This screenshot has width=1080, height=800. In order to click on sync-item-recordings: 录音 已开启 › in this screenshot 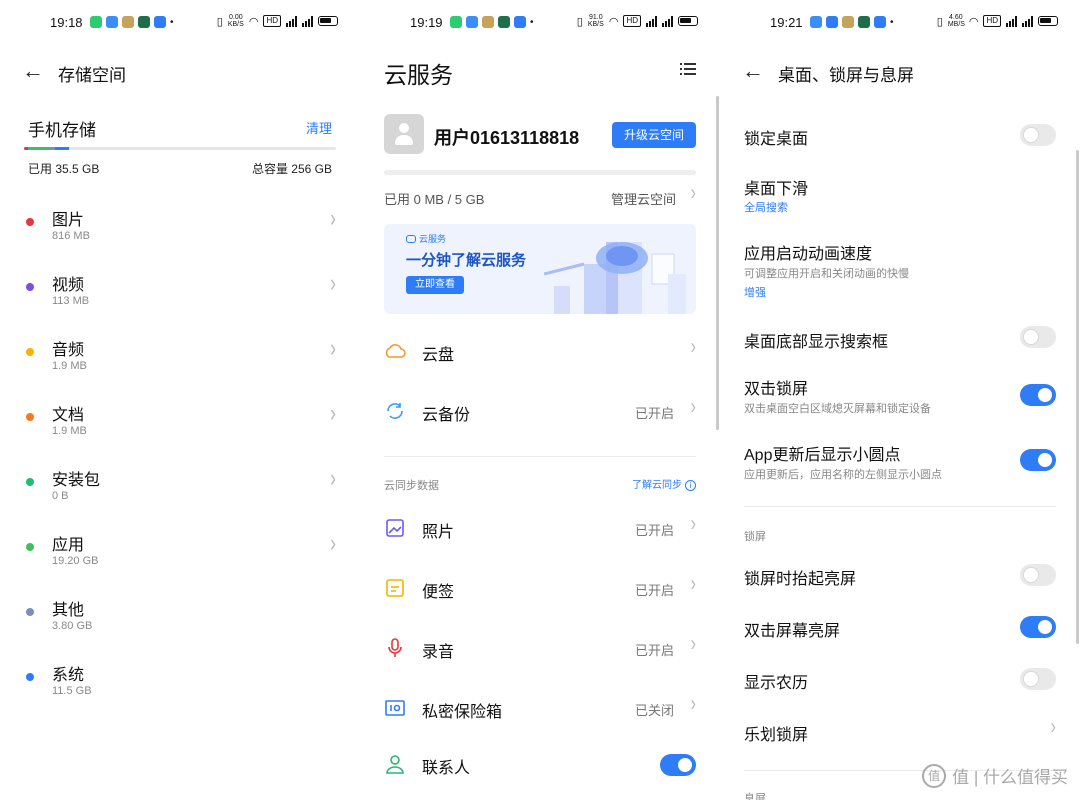, I will do `click(540, 649)`.